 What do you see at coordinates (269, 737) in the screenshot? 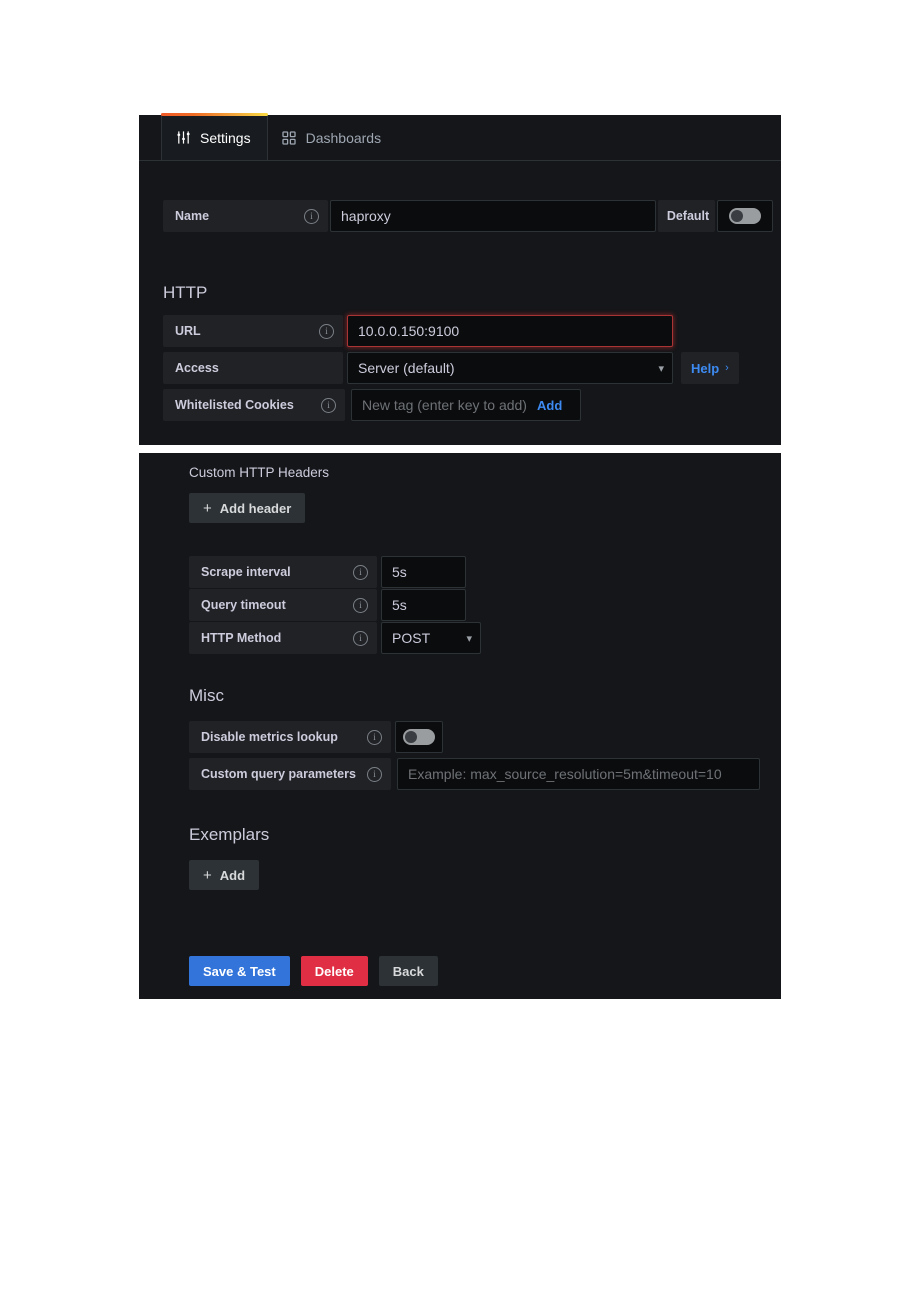
I see `disable-metrics-lookup-label: Disable metrics lookup` at bounding box center [269, 737].